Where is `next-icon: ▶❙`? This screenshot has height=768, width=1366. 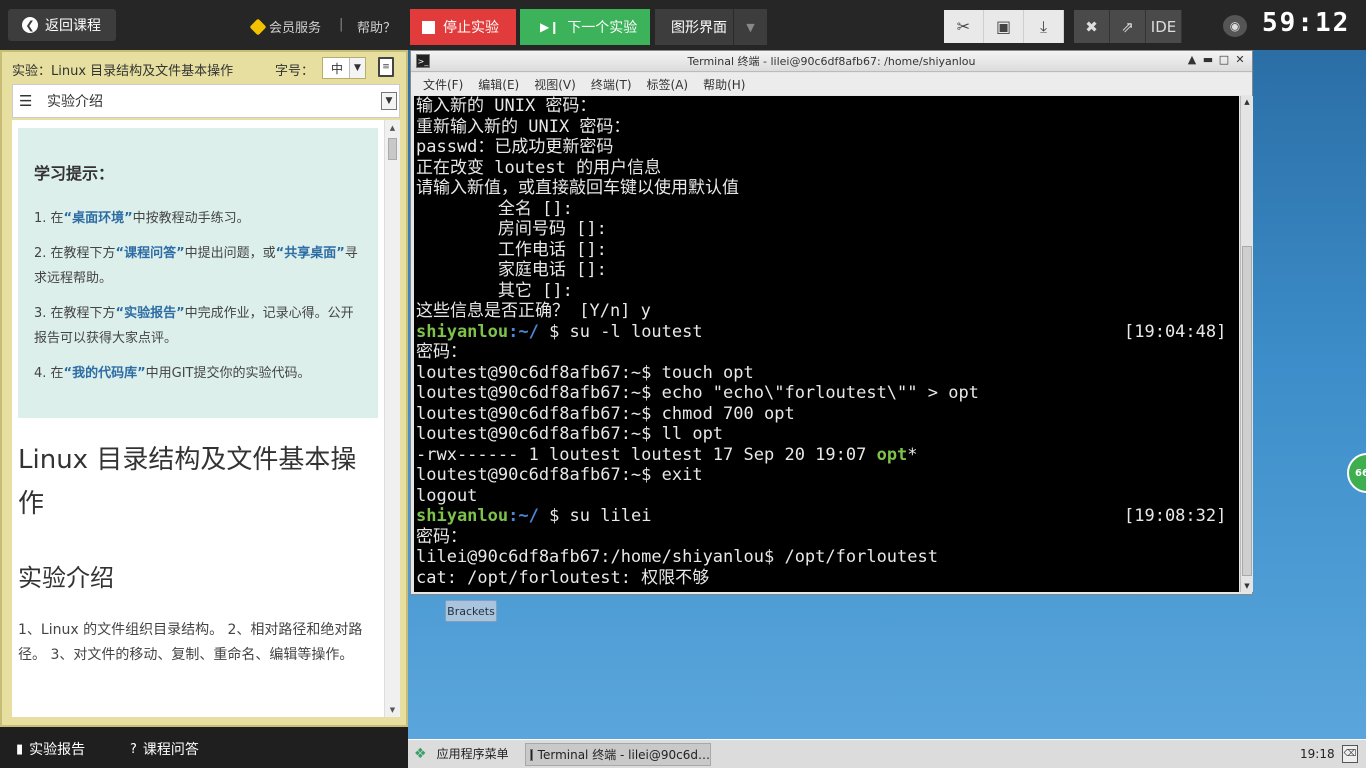
next-icon: ▶❙ is located at coordinates (550, 27).